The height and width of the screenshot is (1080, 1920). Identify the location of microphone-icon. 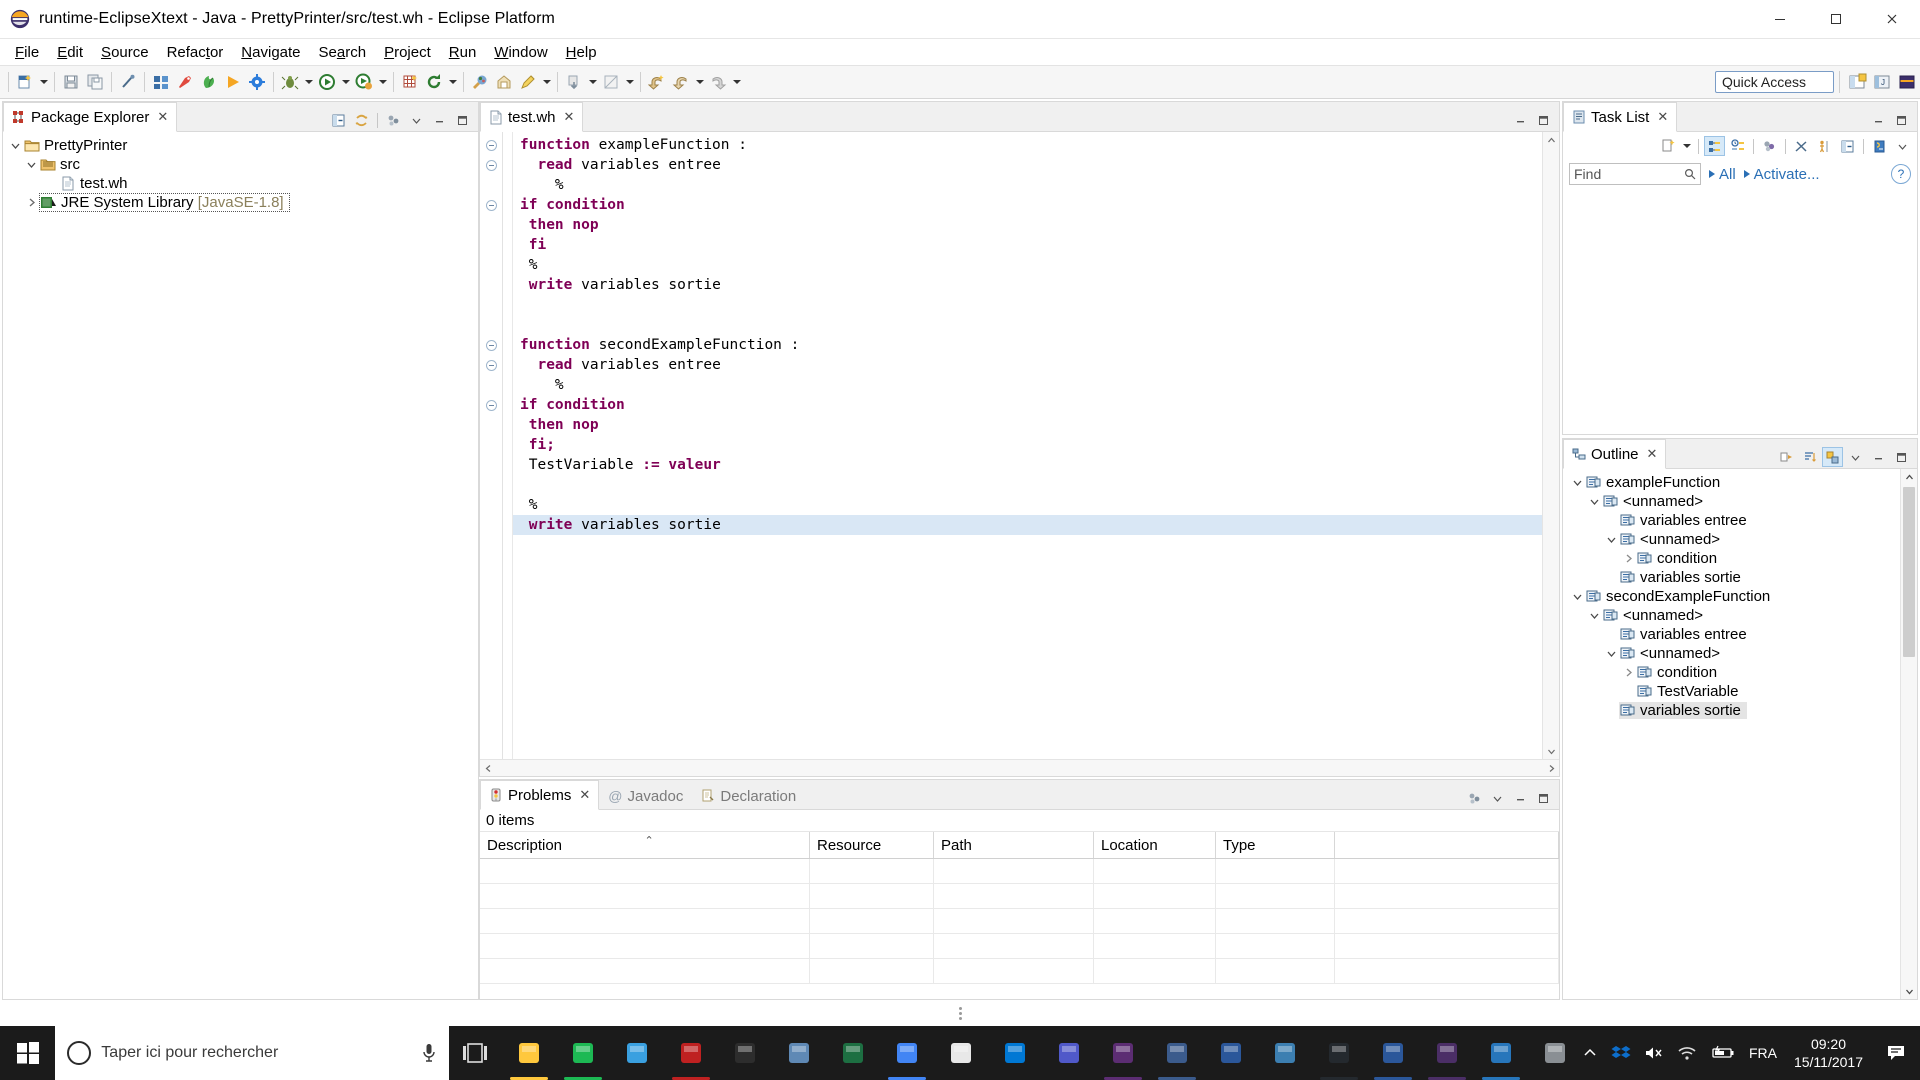
(429, 1053).